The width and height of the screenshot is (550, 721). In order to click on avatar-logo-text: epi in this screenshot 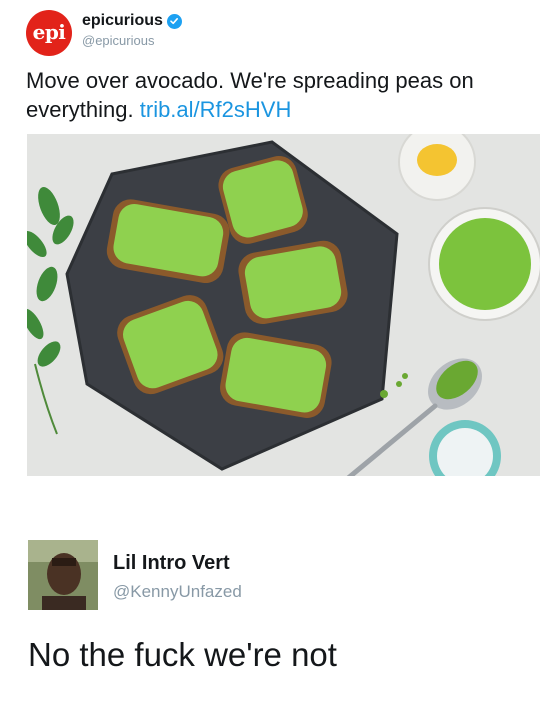, I will do `click(49, 31)`.